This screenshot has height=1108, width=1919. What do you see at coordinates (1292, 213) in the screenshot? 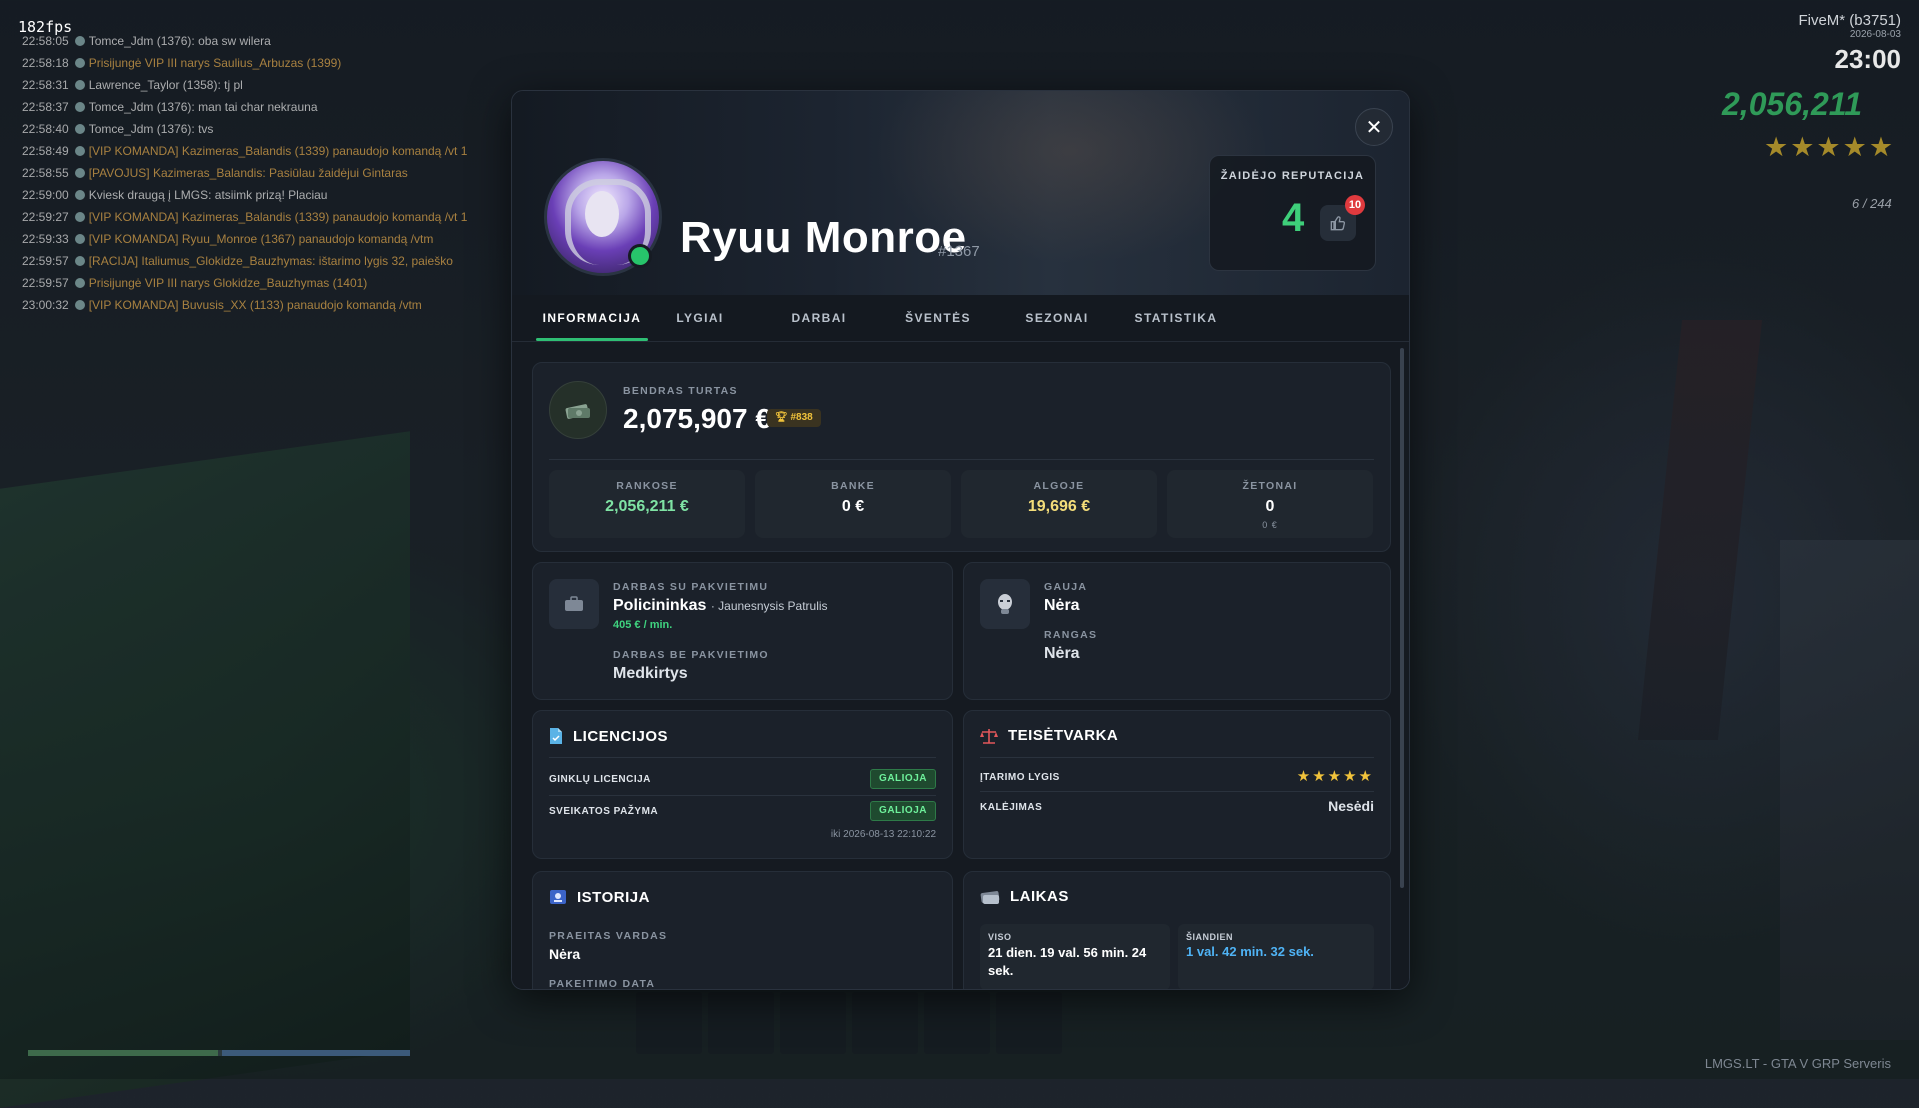
I see `reputation-card: ŽAIDĖJO REPUTACIJA 4 10` at bounding box center [1292, 213].